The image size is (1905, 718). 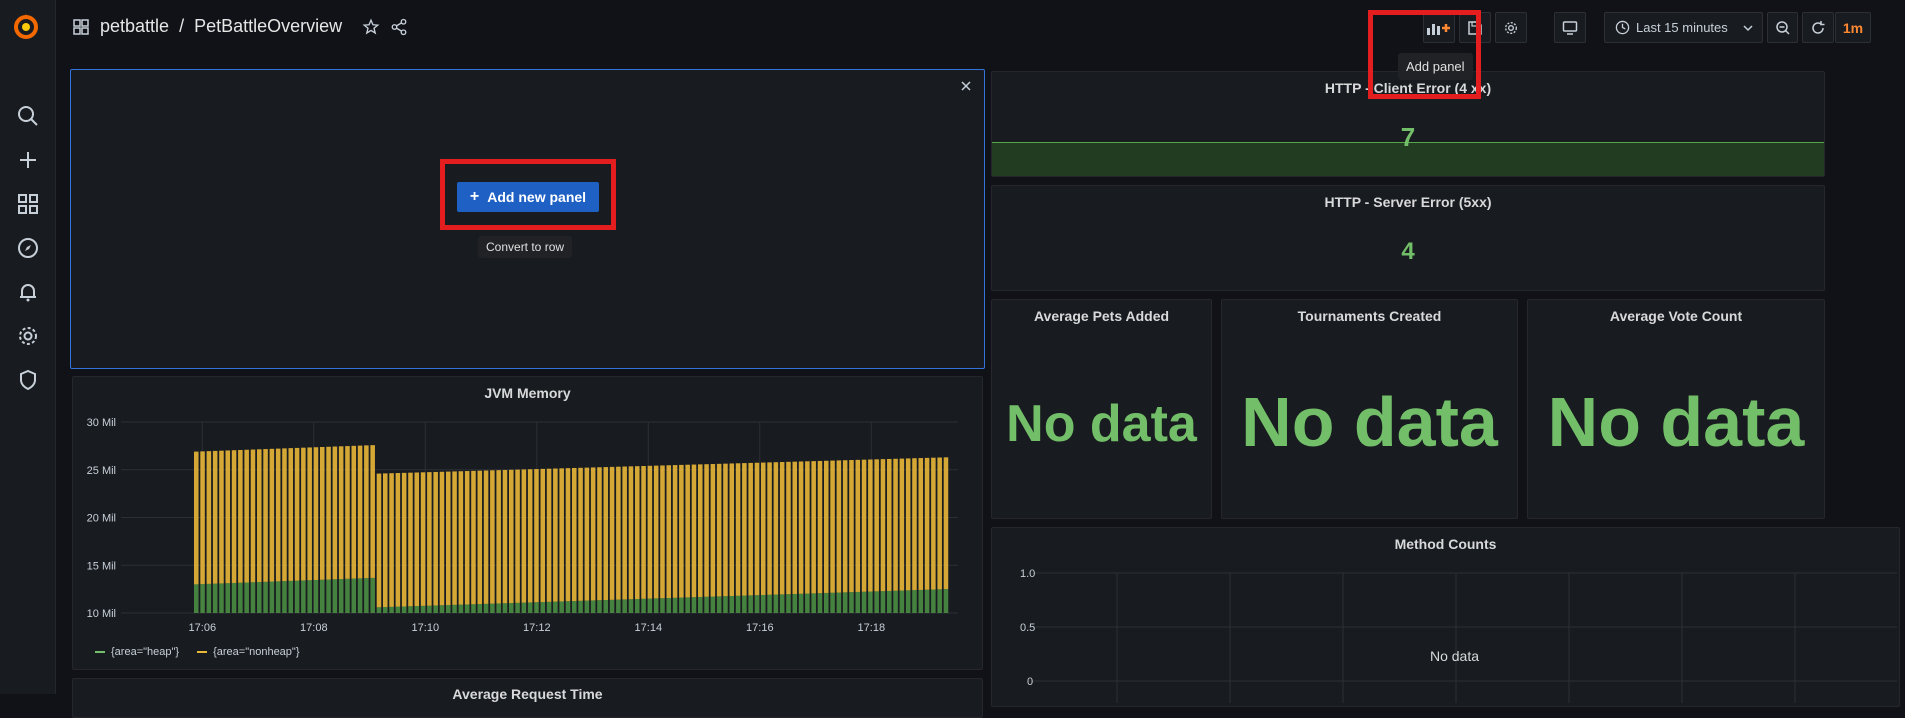 I want to click on settings-icon, so click(x=1511, y=27).